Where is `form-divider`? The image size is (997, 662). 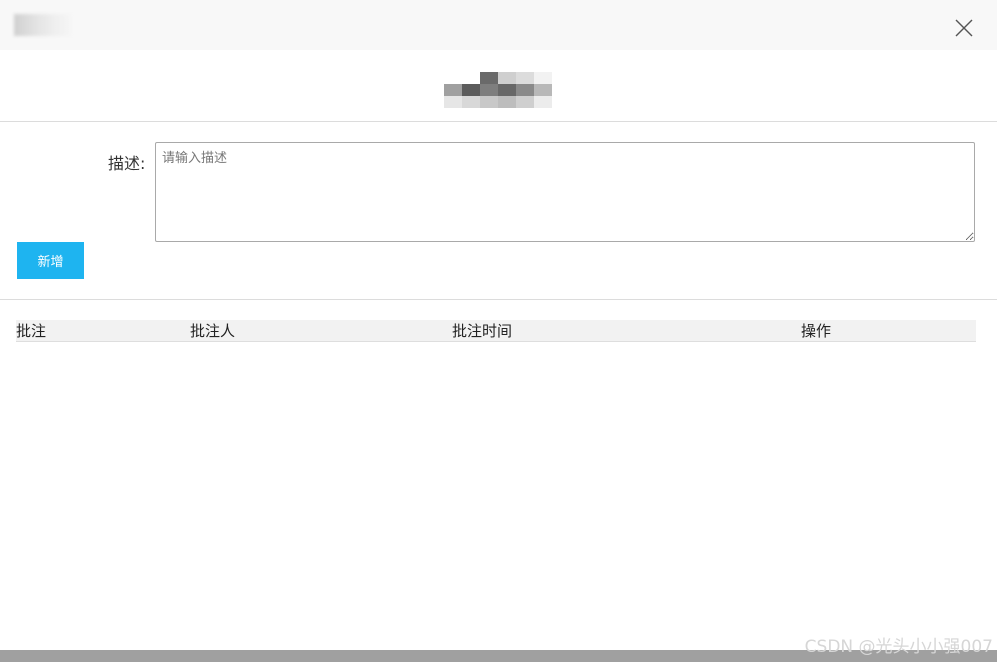
form-divider is located at coordinates (498, 299).